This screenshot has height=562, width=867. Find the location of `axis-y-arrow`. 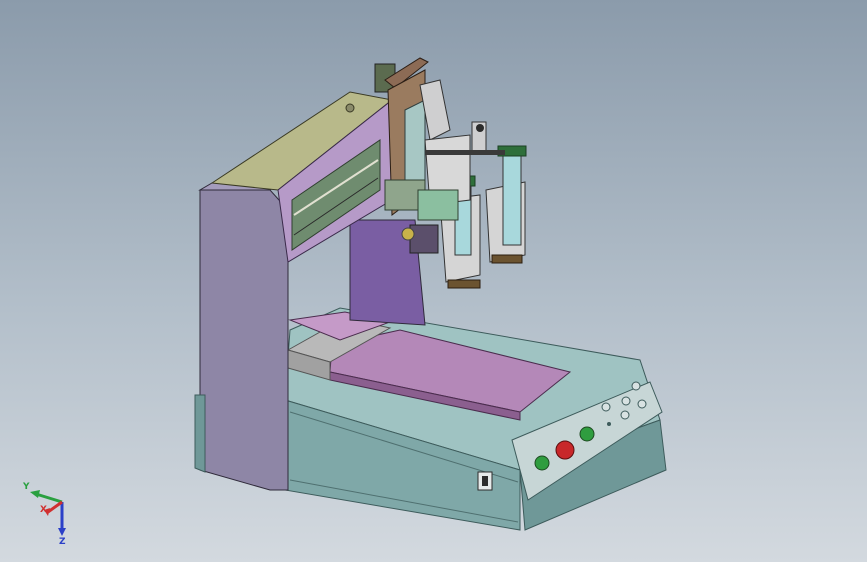

axis-y-arrow is located at coordinates (35, 494).